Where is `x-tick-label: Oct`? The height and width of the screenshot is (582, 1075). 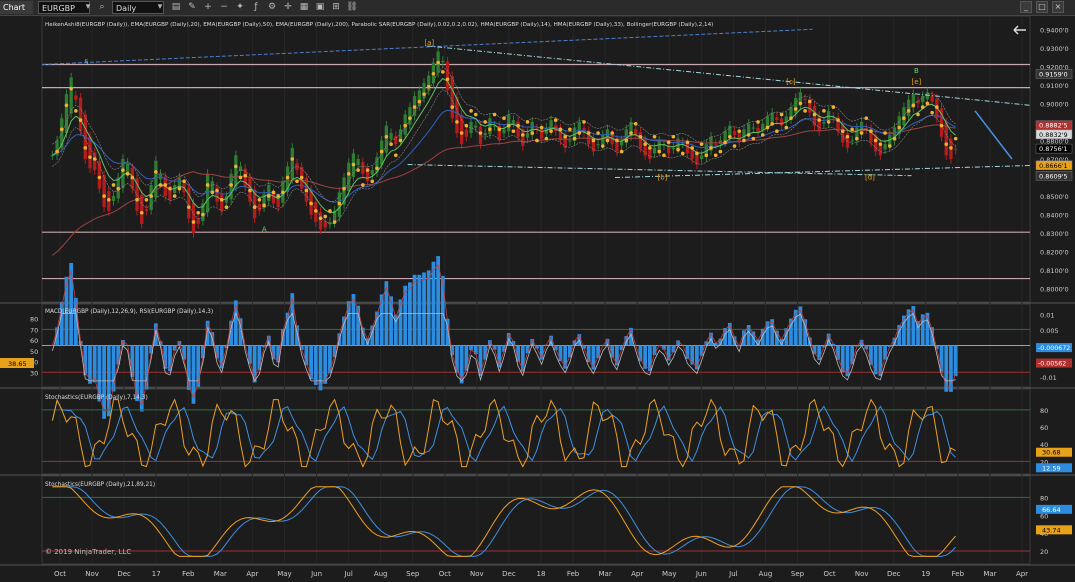
x-tick-label: Oct is located at coordinates (830, 574).